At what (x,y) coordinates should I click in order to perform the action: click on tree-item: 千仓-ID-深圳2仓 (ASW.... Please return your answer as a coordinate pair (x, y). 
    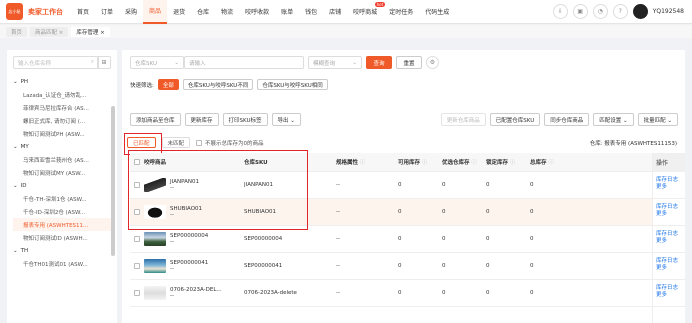
    Looking at the image, I should click on (62, 211).